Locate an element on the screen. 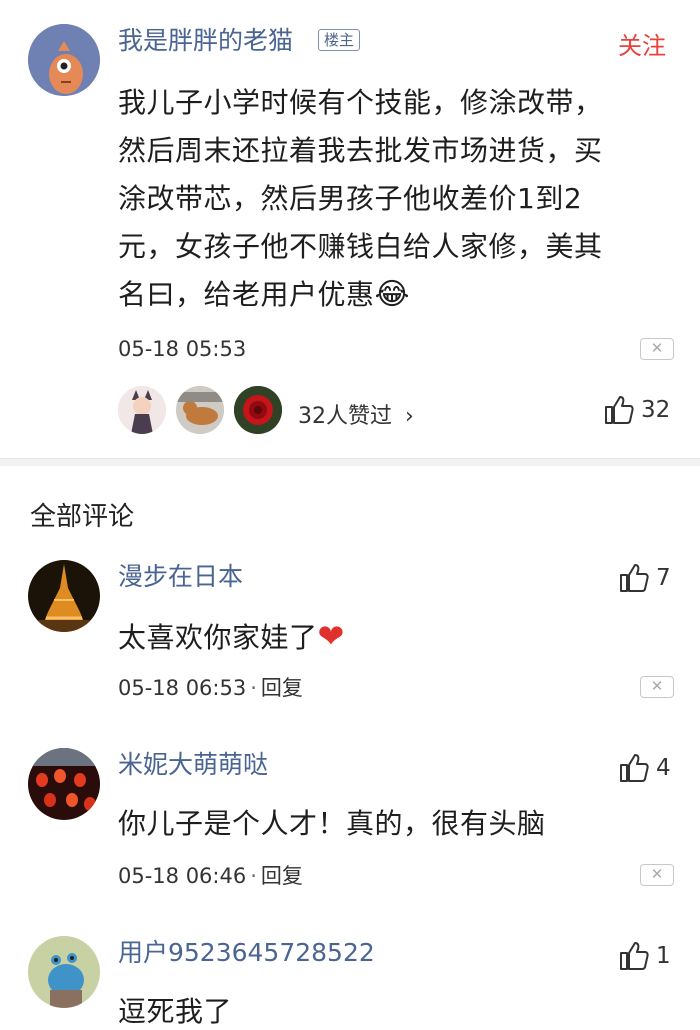 The height and width of the screenshot is (1030, 700). post-timestamp: 05-18 05:53 is located at coordinates (182, 349).